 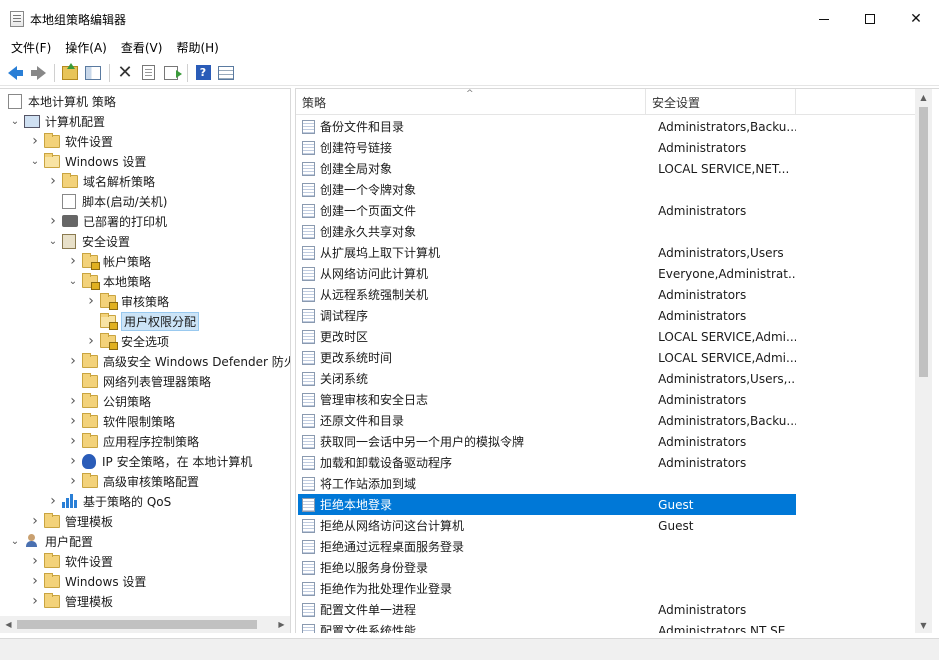 What do you see at coordinates (547, 147) in the screenshot?
I see `policy-row: 创建符号链接 Administrators` at bounding box center [547, 147].